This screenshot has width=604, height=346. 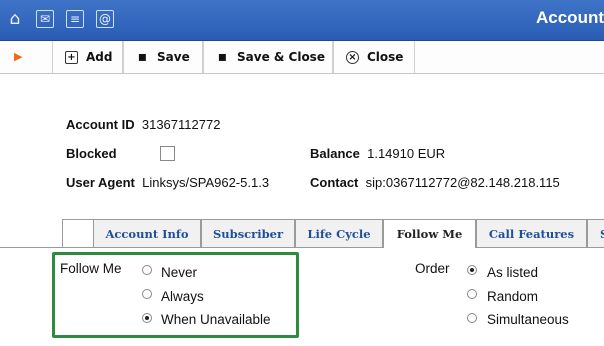 What do you see at coordinates (472, 318) in the screenshot?
I see `order-simultaneous-radio` at bounding box center [472, 318].